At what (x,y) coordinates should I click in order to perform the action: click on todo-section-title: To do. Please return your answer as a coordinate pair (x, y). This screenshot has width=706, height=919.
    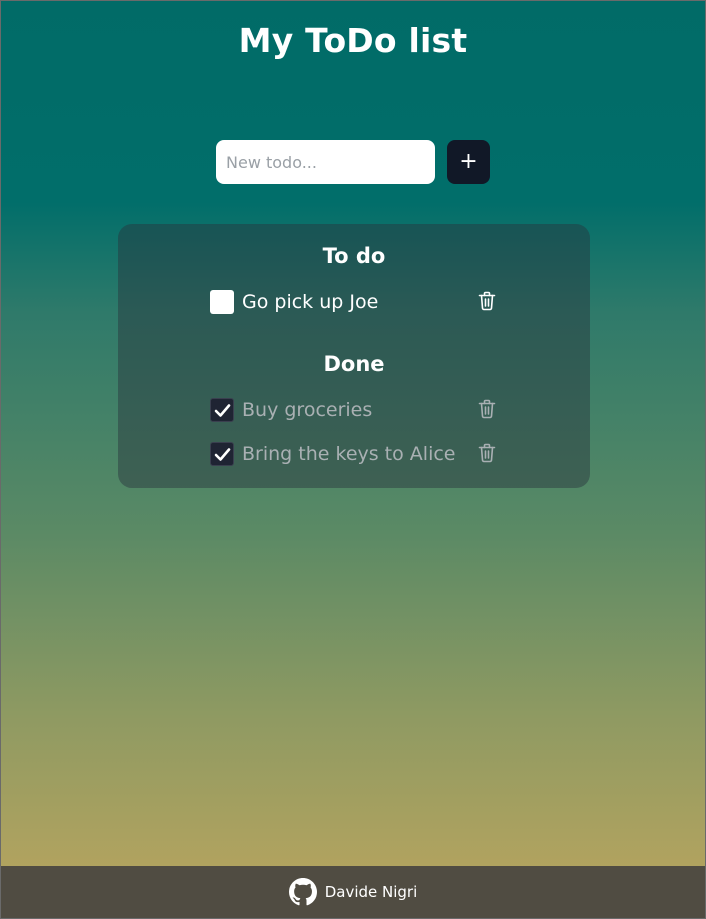
    Looking at the image, I should click on (354, 256).